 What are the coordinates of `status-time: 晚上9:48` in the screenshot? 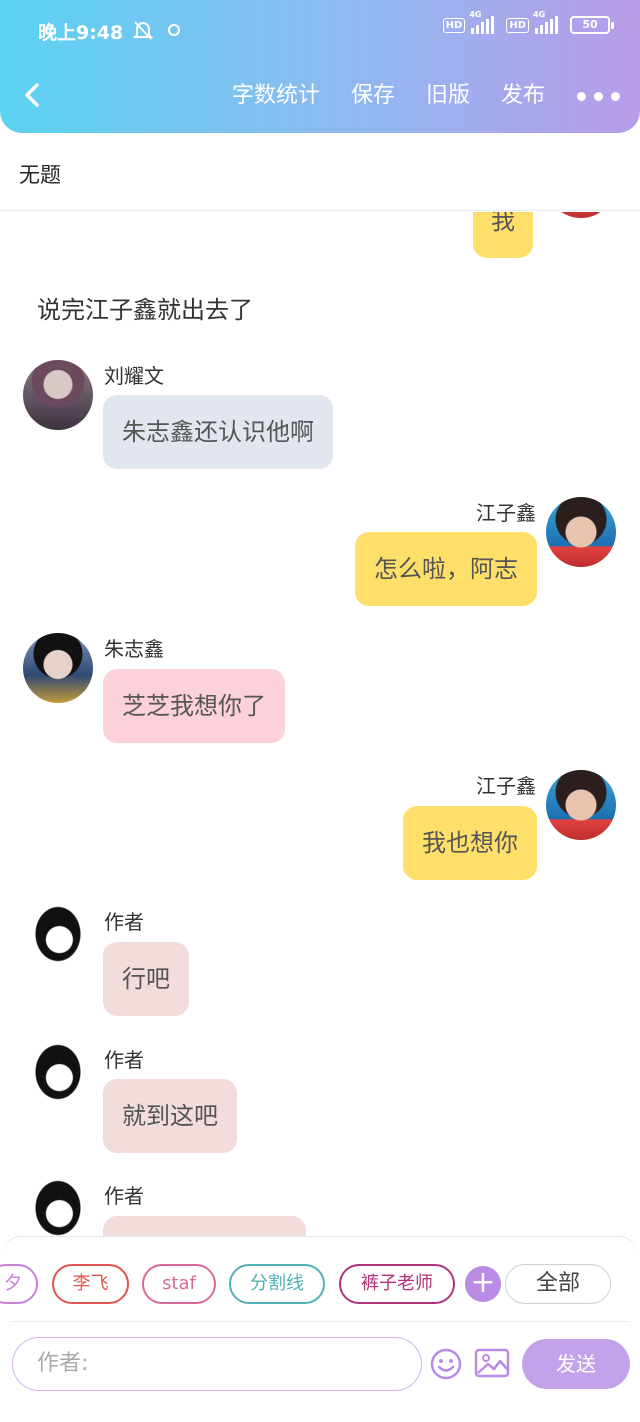 It's located at (81, 33).